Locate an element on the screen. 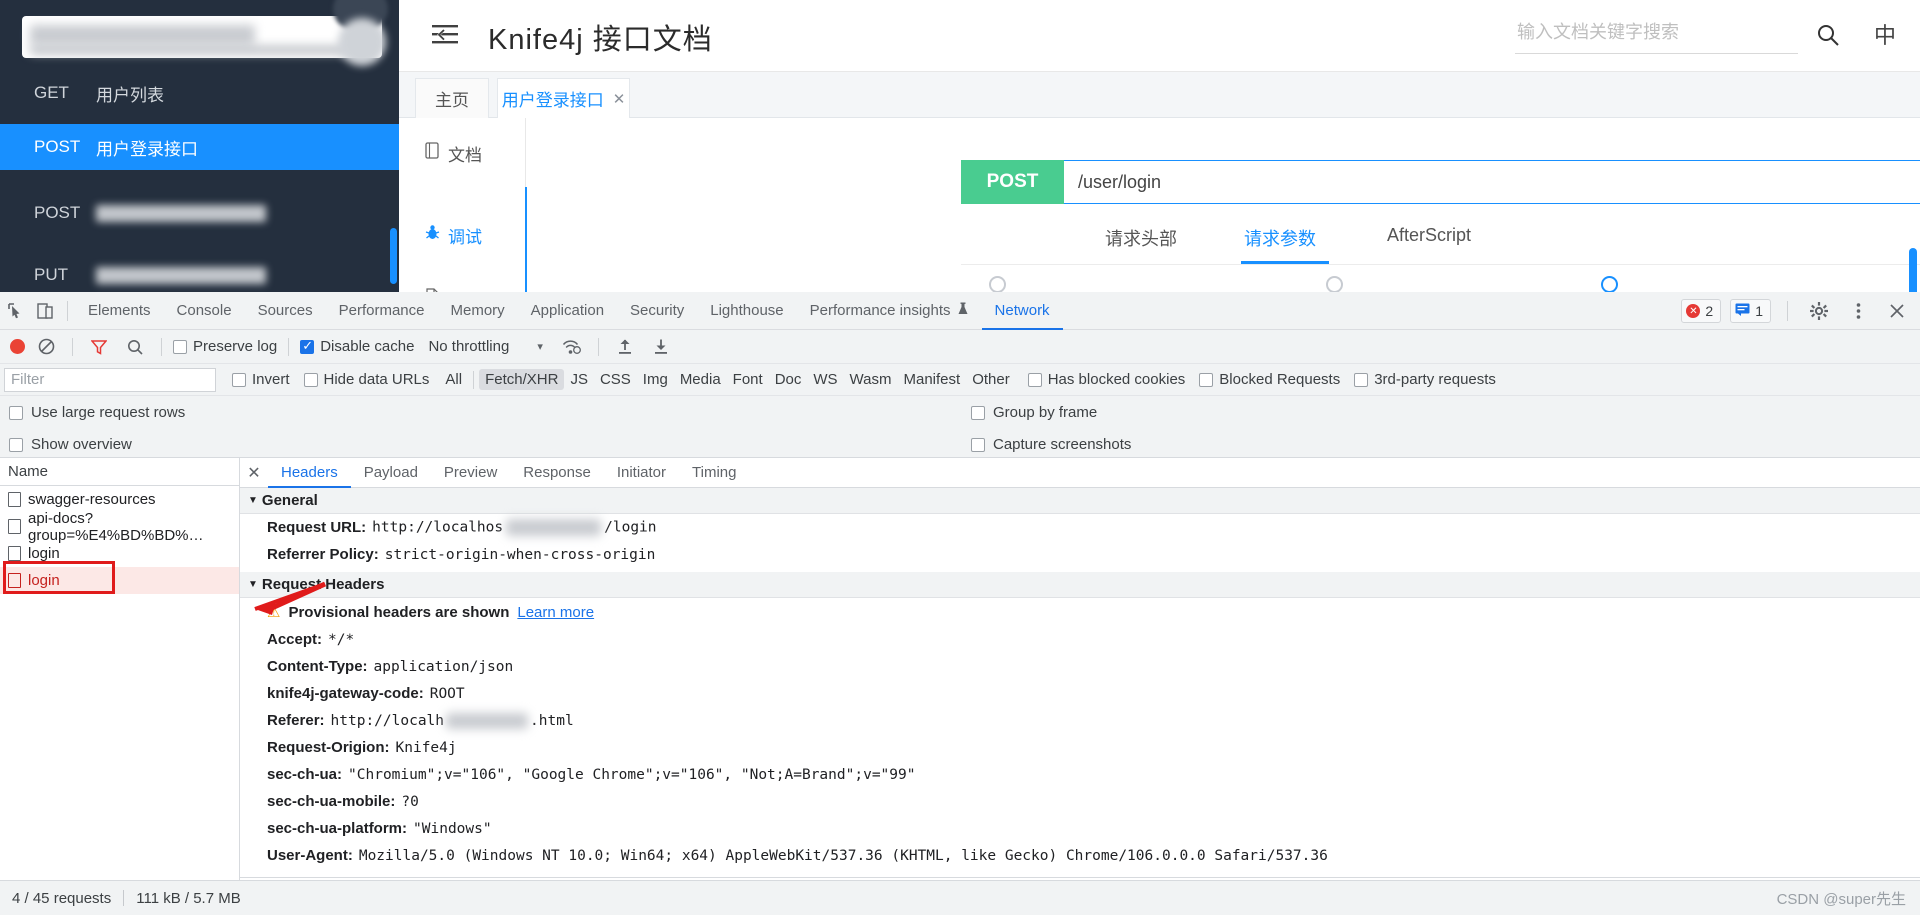 The height and width of the screenshot is (915, 1920). section-request-headers-header: ▼ Request Headers is located at coordinates (1080, 585).